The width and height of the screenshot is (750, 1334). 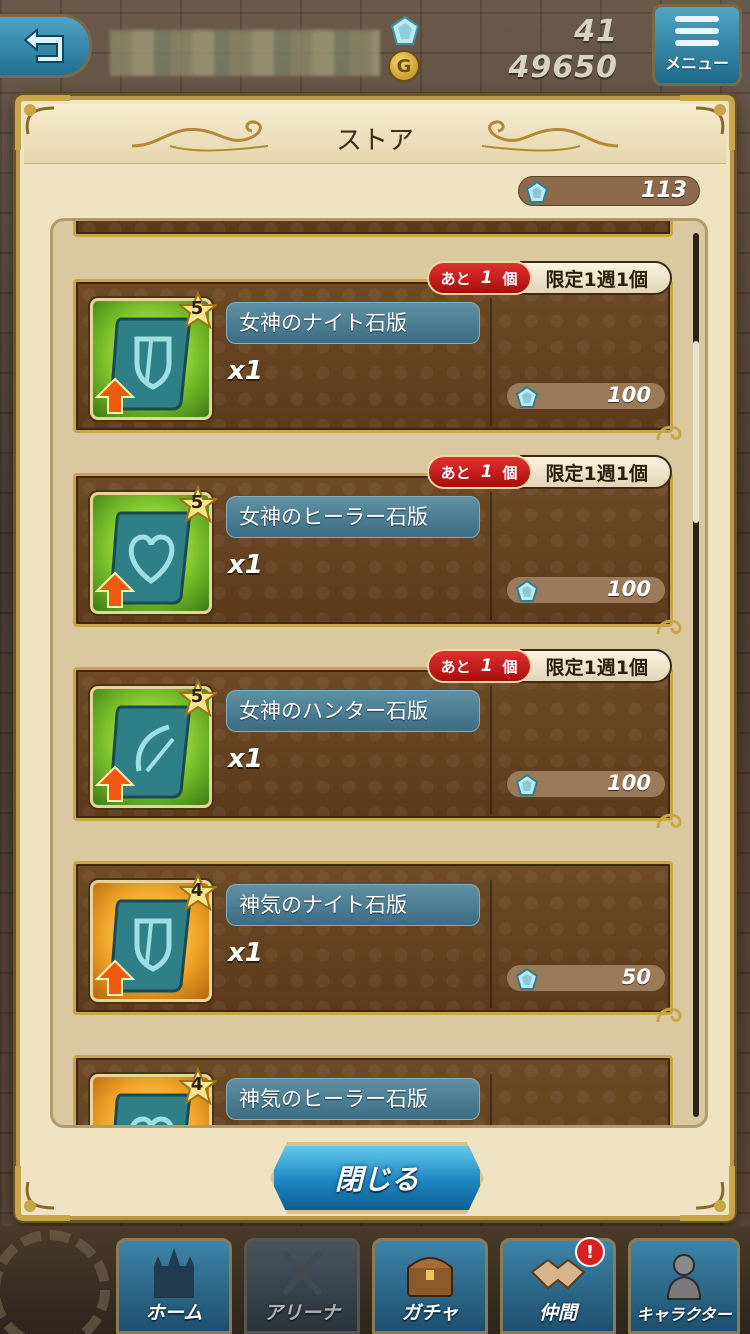 What do you see at coordinates (302, 1286) in the screenshot?
I see `nav-arena: アリーナ` at bounding box center [302, 1286].